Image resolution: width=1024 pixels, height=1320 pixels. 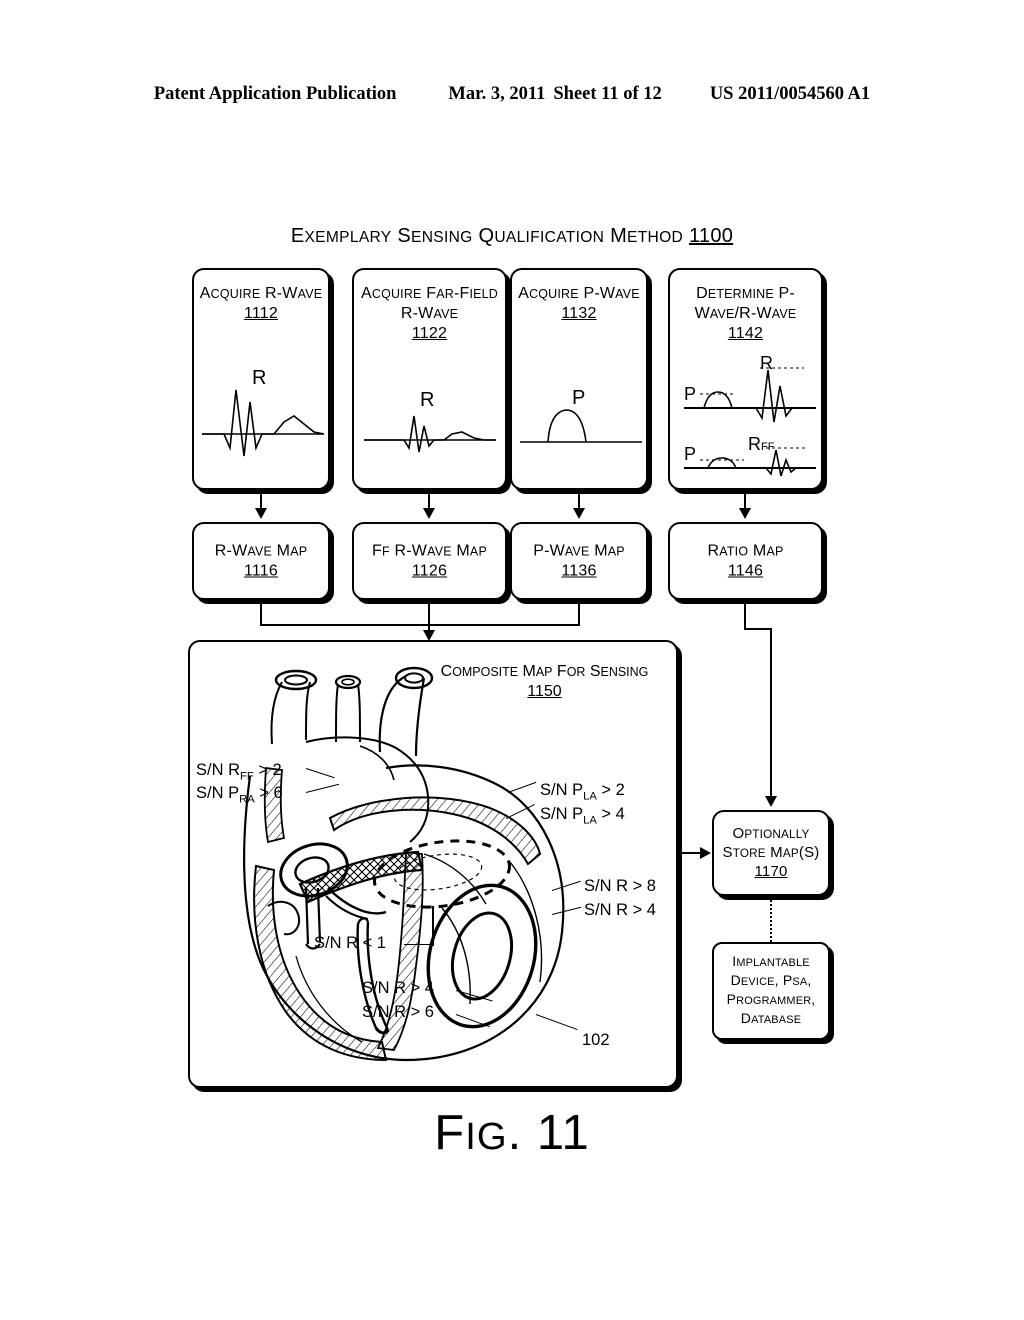 I want to click on wave-label-rff-lower: RFF, so click(x=761, y=444).